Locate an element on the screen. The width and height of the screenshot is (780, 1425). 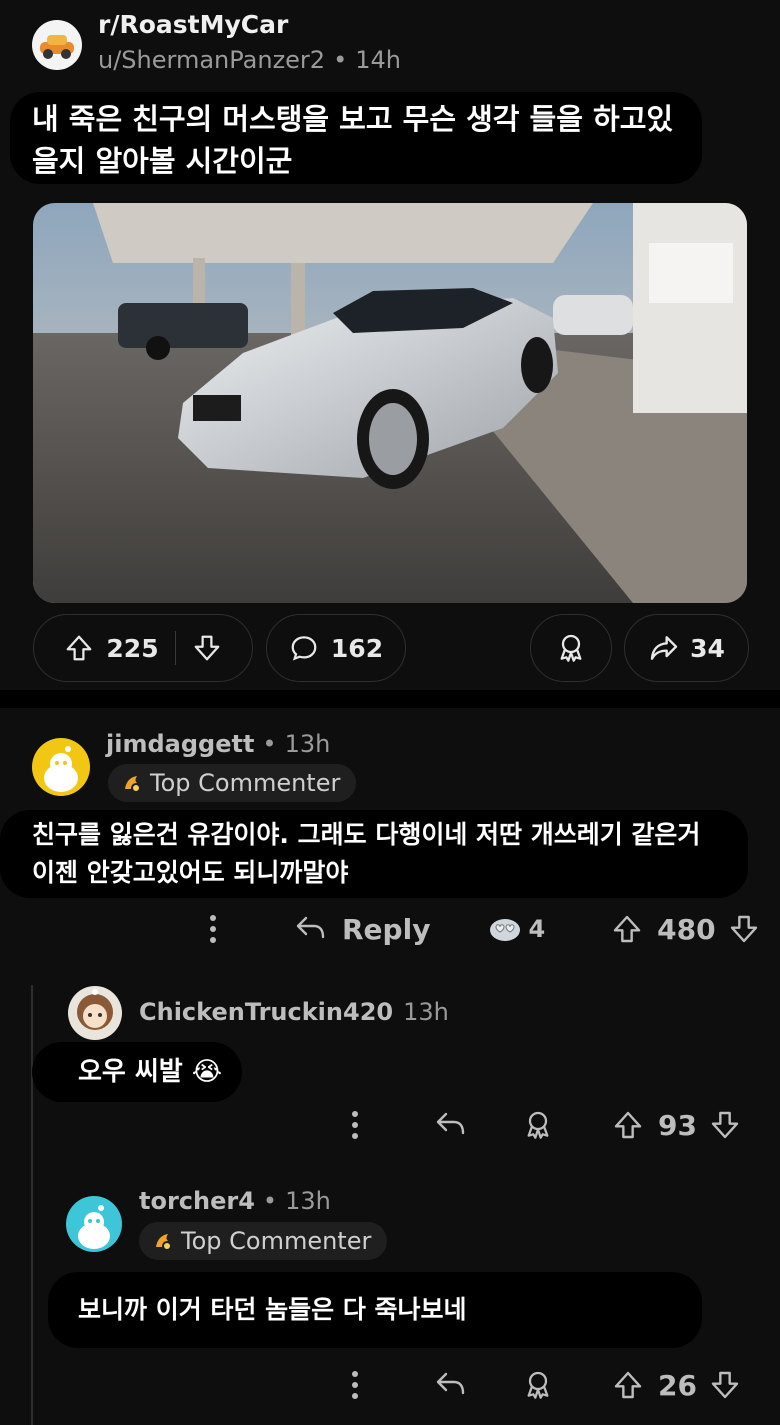
post-meta: u/ShermanPanzer2 • 14h is located at coordinates (249, 60).